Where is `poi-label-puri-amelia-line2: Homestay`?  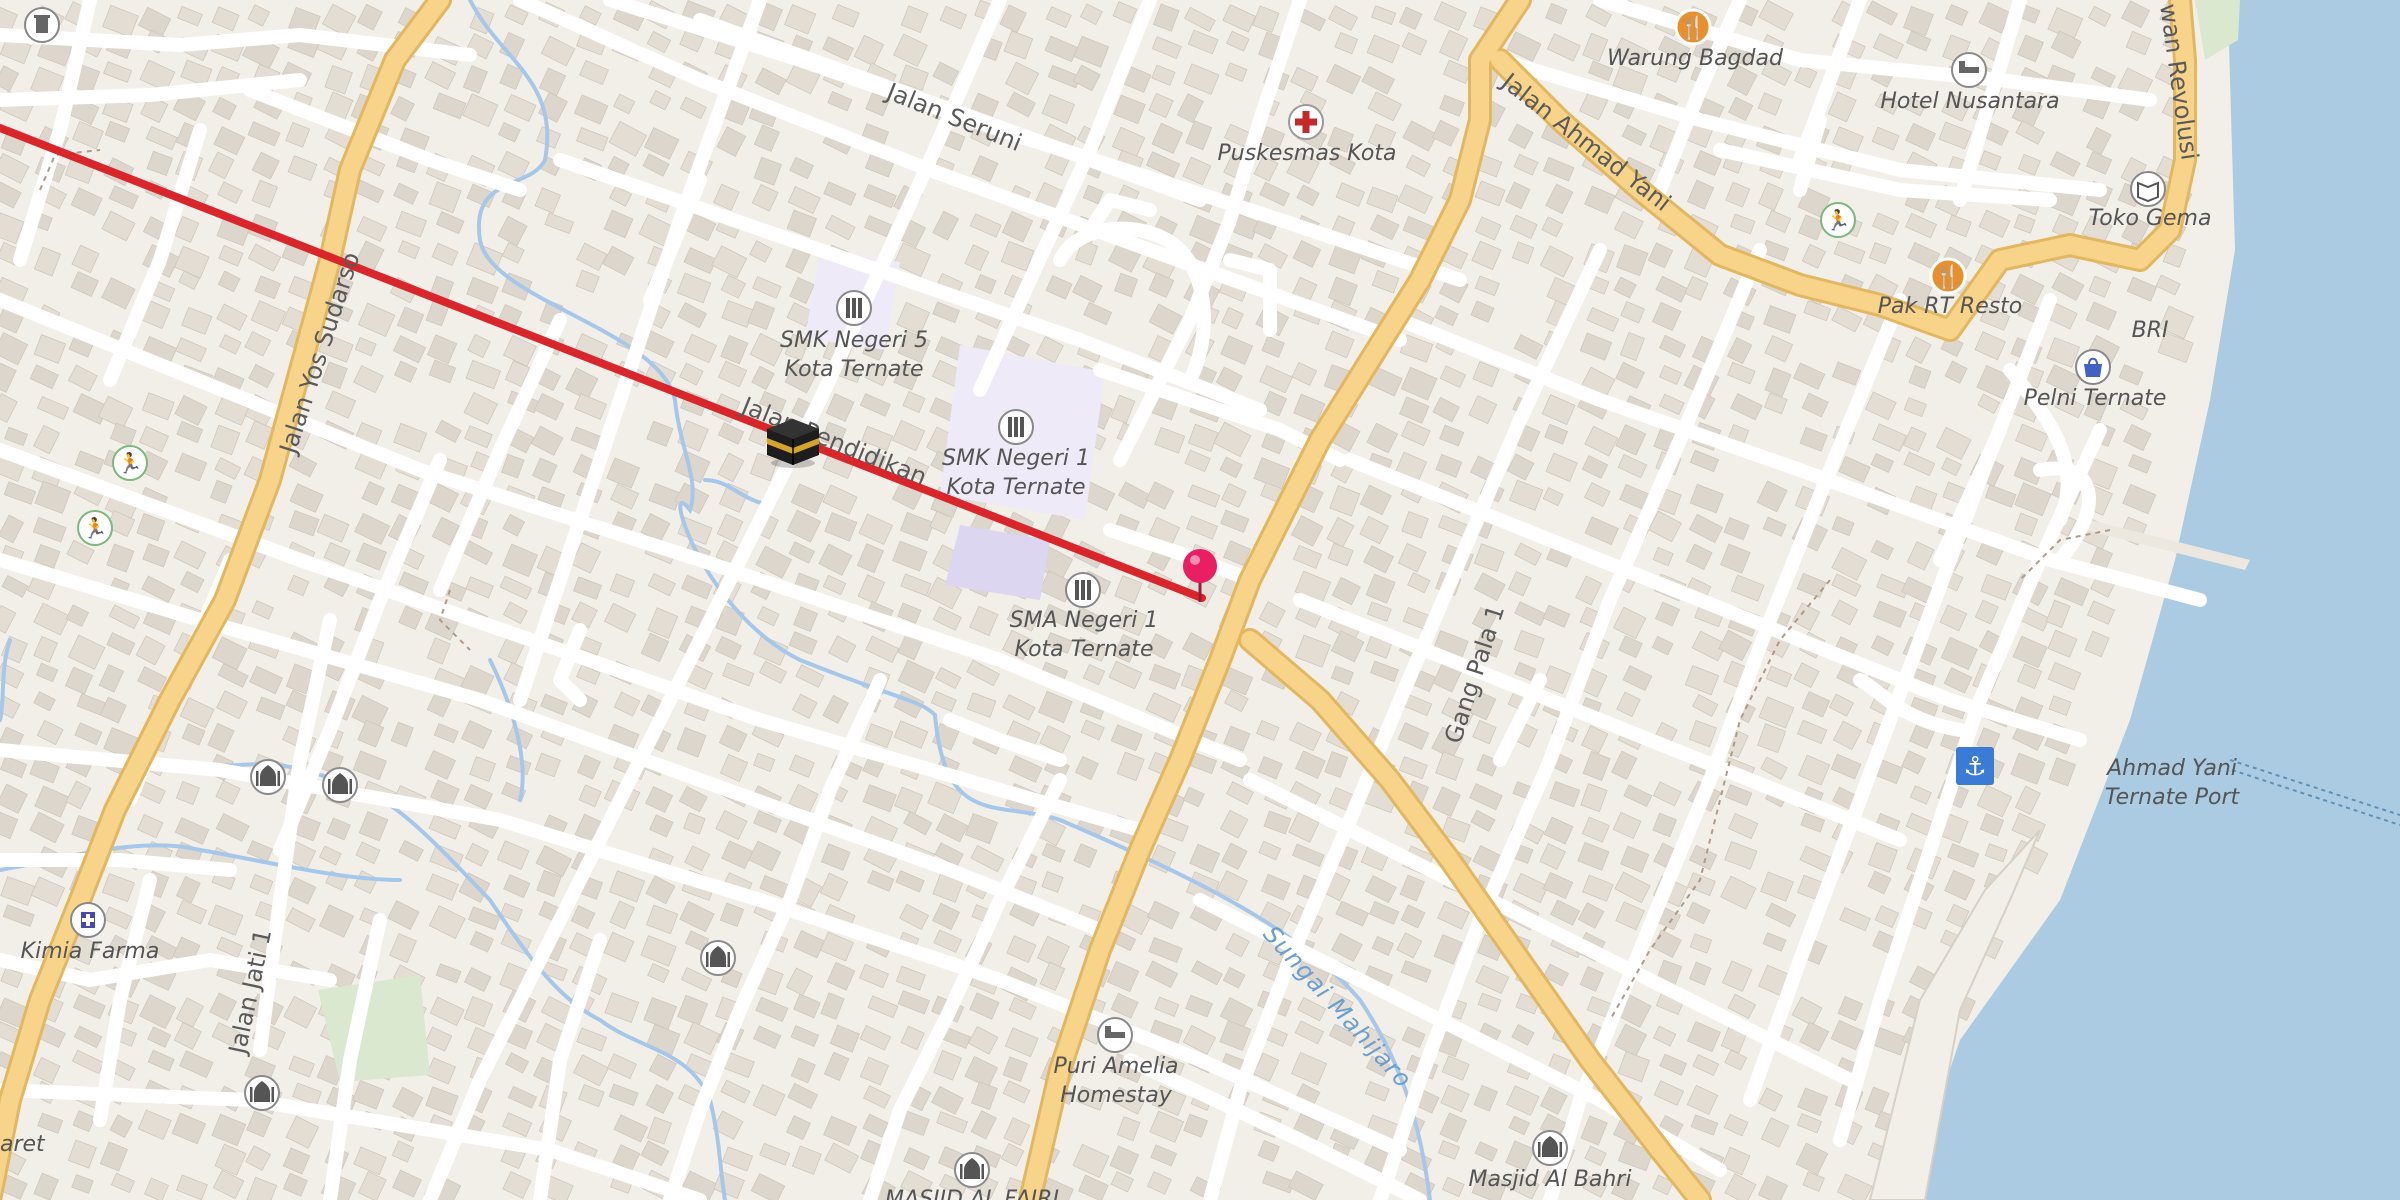
poi-label-puri-amelia-line2: Homestay is located at coordinates (1116, 1095).